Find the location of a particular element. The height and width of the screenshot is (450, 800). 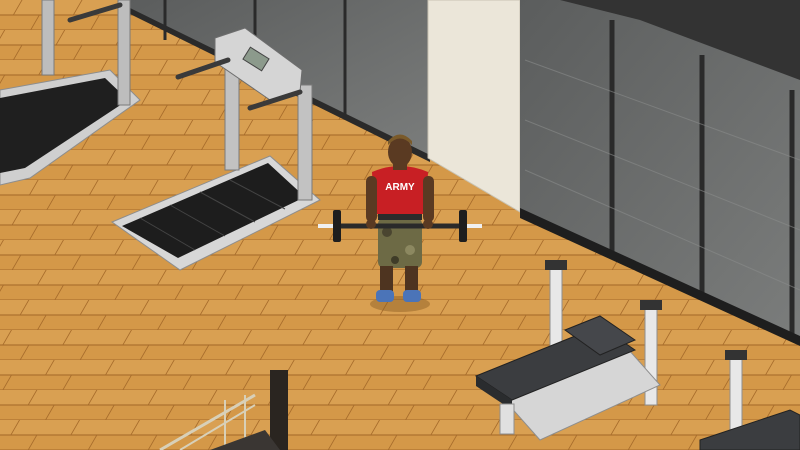

shoe-left is located at coordinates (385, 296).